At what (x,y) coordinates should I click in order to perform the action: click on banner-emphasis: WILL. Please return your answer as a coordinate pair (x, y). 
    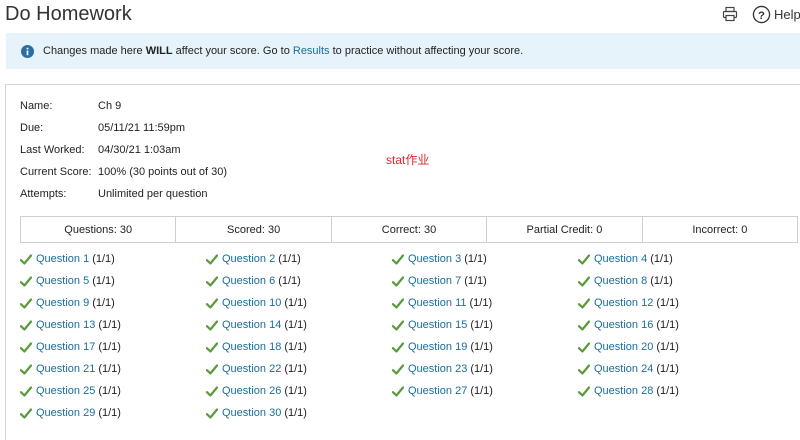
    Looking at the image, I should click on (159, 51).